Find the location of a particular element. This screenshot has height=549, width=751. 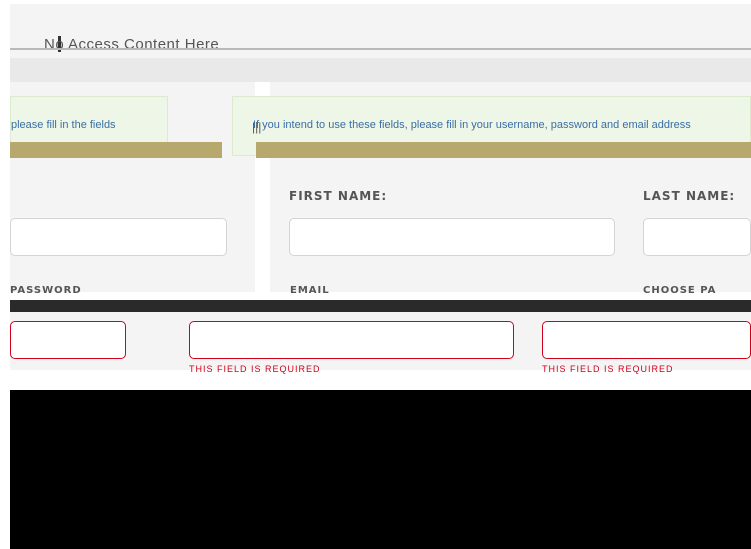

page-header: No Access Content Here is located at coordinates (380, 31).